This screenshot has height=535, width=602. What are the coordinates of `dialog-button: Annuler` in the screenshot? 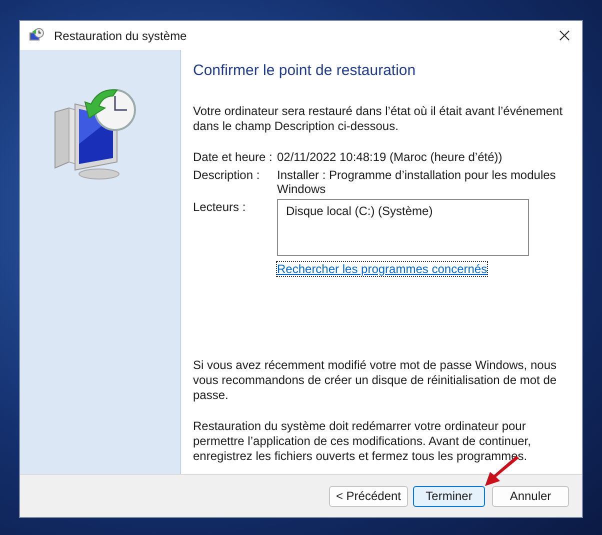 It's located at (530, 496).